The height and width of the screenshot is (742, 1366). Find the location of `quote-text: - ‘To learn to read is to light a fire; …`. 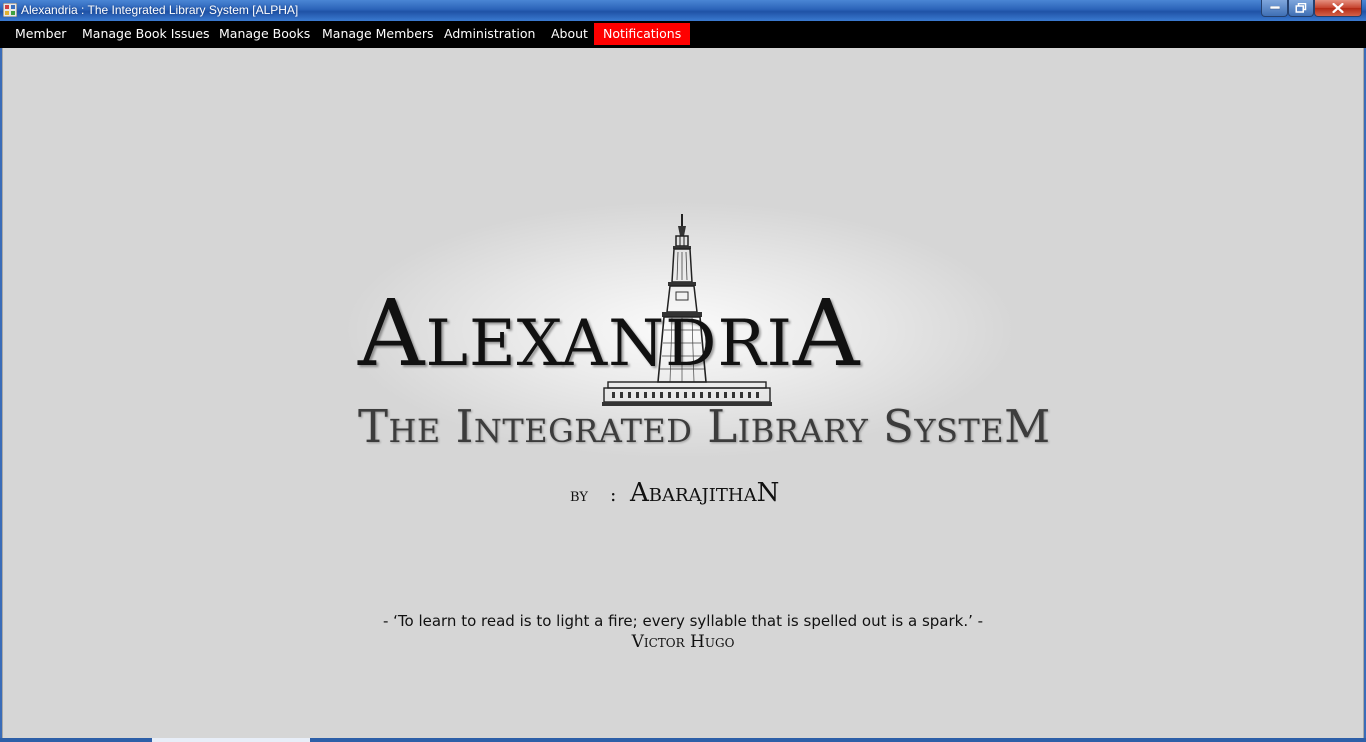

quote-text: - ‘To learn to read is to light a fire; … is located at coordinates (683, 621).